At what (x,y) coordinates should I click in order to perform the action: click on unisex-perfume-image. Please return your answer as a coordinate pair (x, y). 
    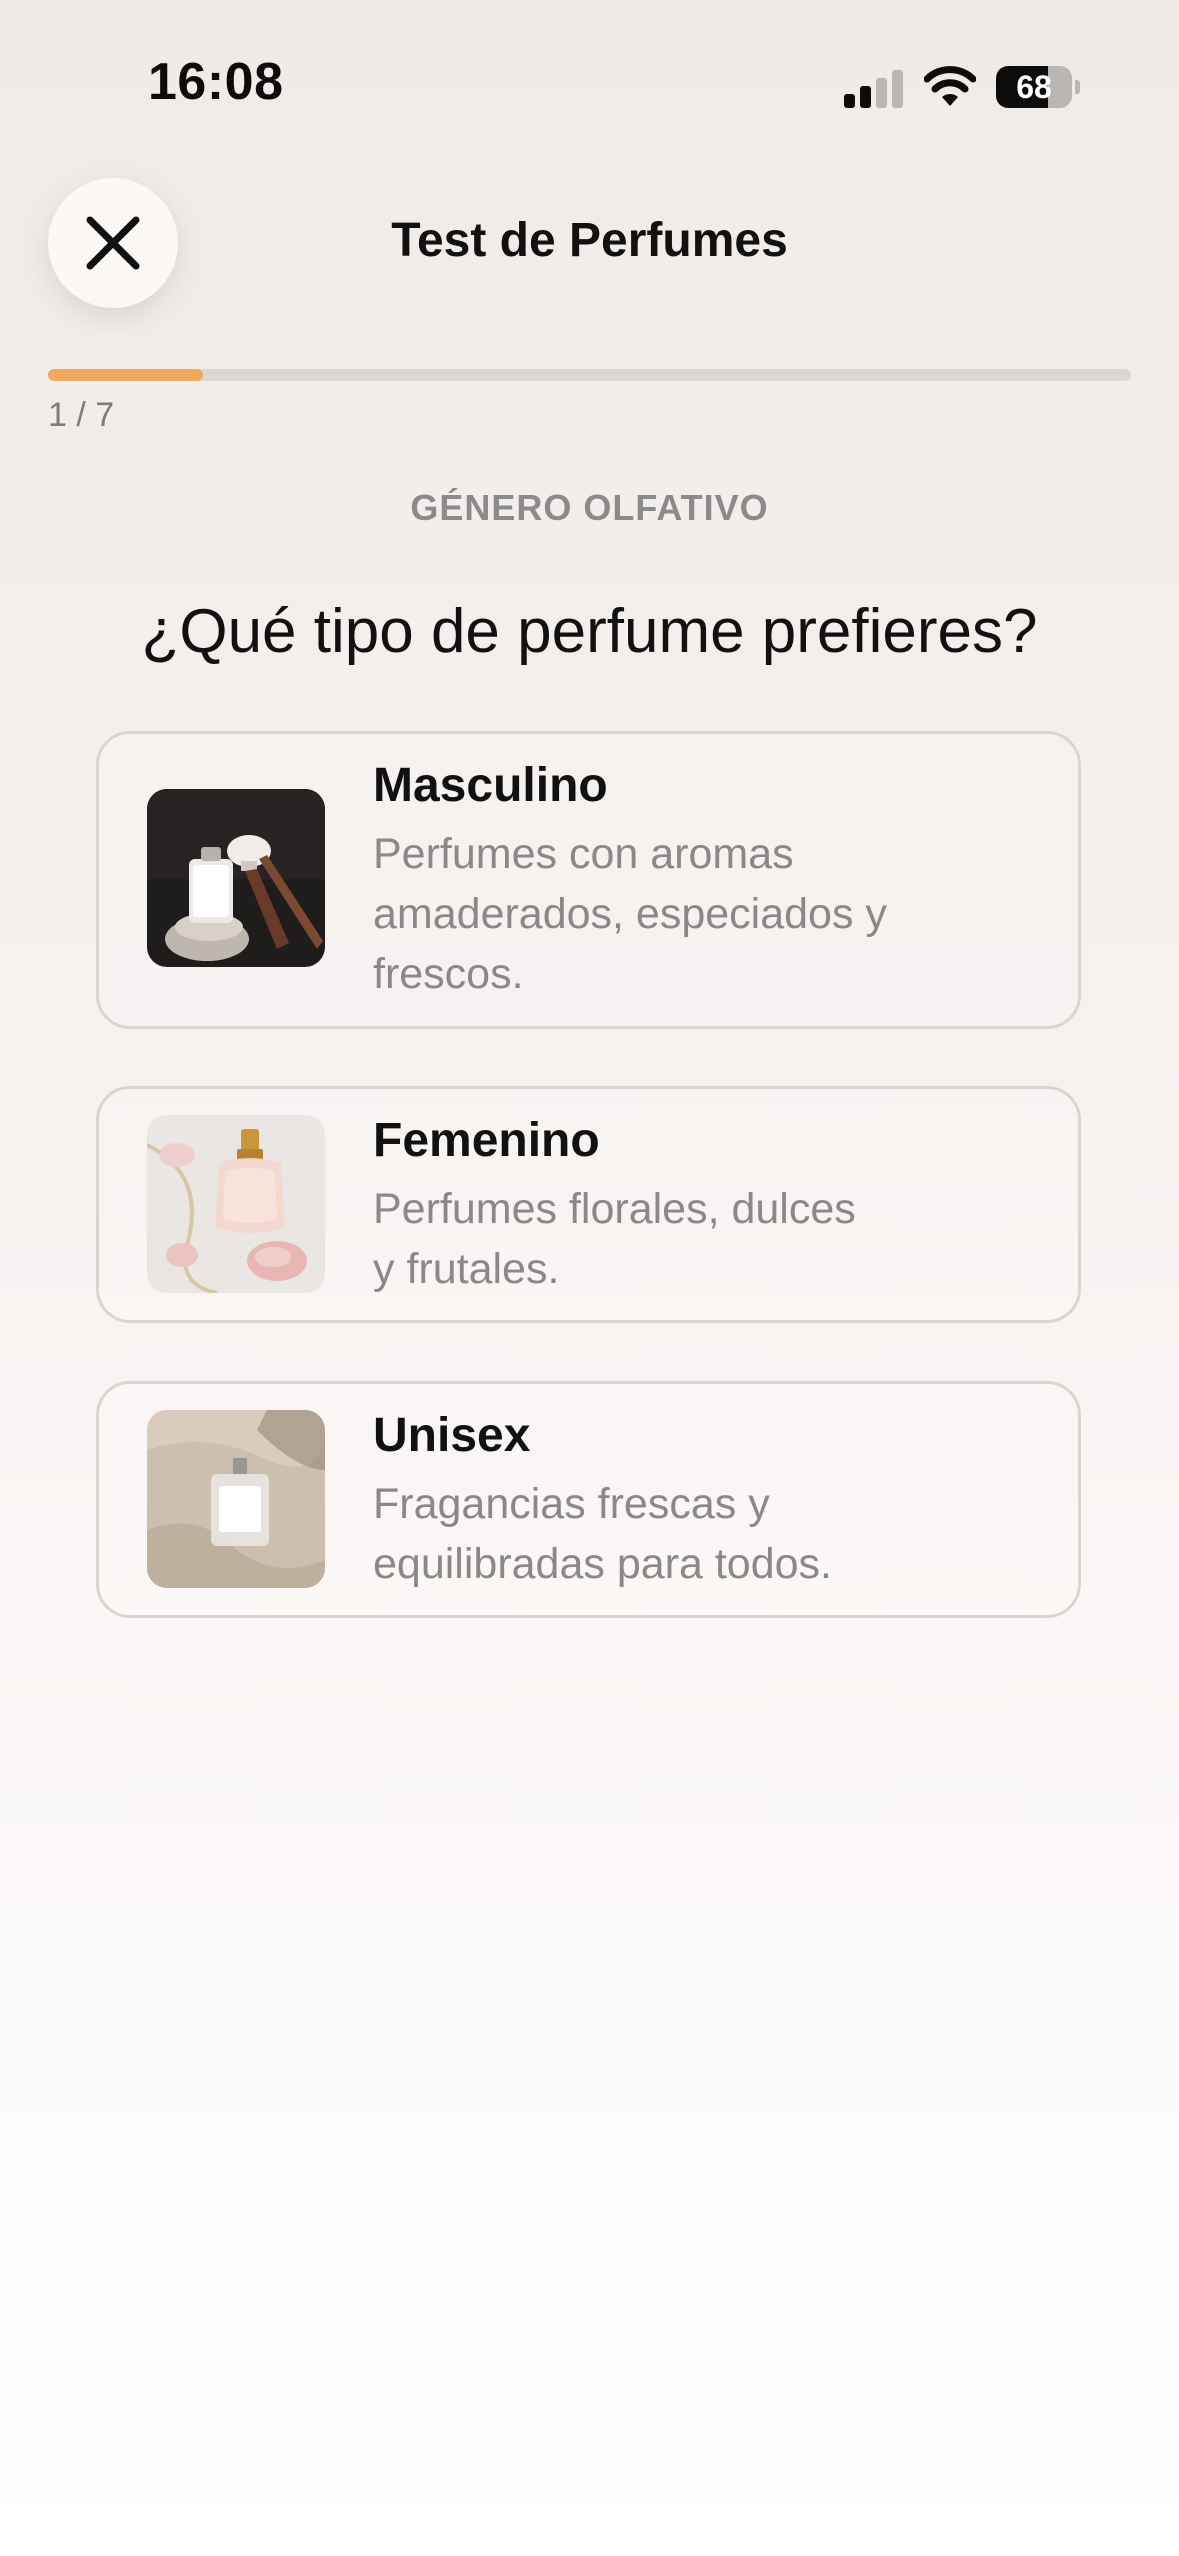
    Looking at the image, I should click on (236, 1499).